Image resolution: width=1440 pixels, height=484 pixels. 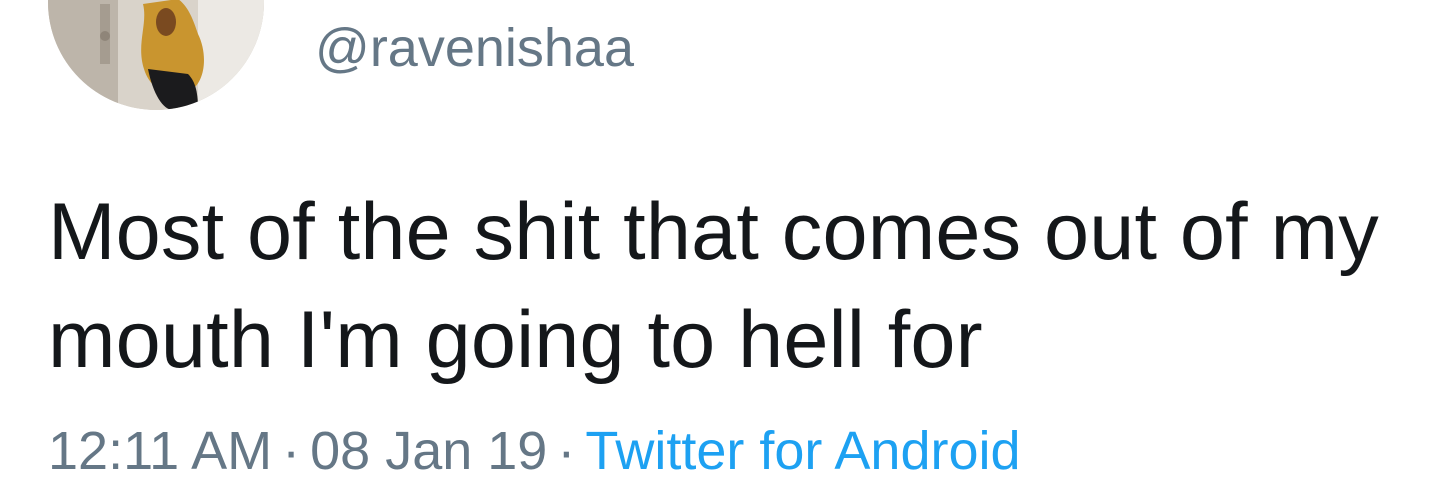 I want to click on tweet-meta: 12:11 AM · 08 Jan 19 · Twitter for Android, so click(x=534, y=451).